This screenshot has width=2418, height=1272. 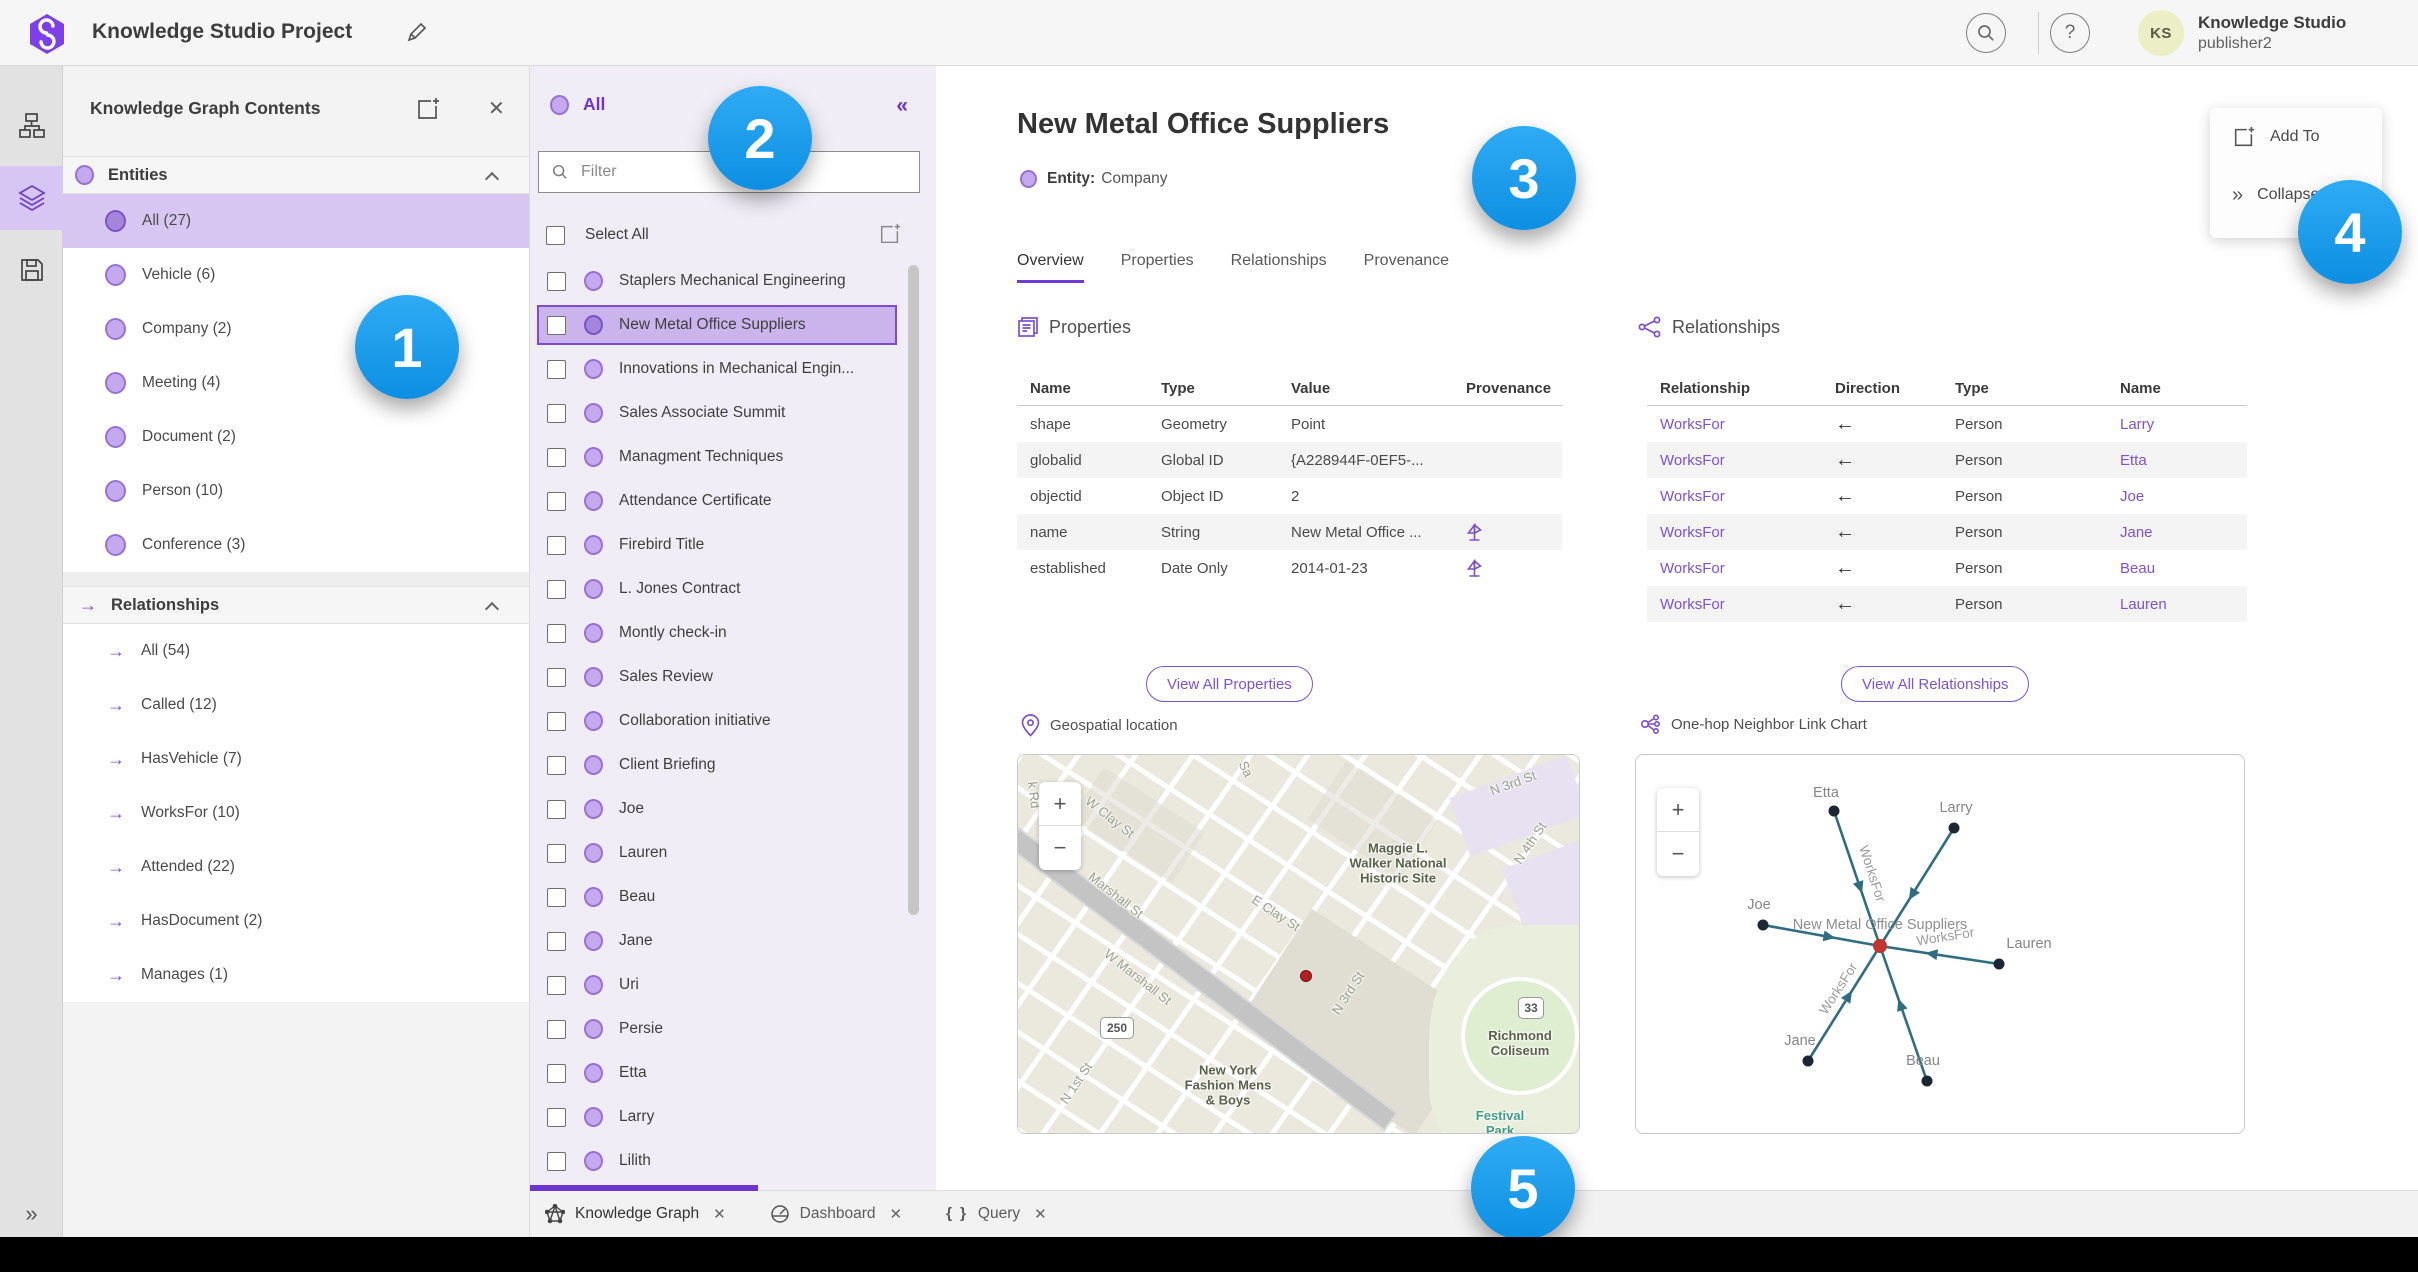 What do you see at coordinates (1999, 964) in the screenshot?
I see `node-lauren` at bounding box center [1999, 964].